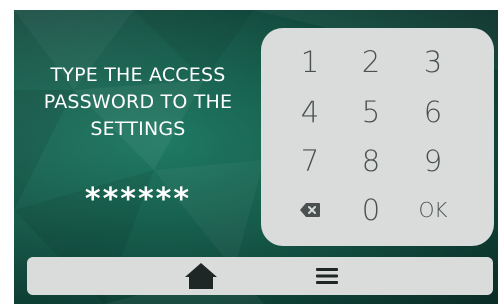 Image resolution: width=498 pixels, height=304 pixels. Describe the element at coordinates (371, 62) in the screenshot. I see `key-2: 2` at that location.